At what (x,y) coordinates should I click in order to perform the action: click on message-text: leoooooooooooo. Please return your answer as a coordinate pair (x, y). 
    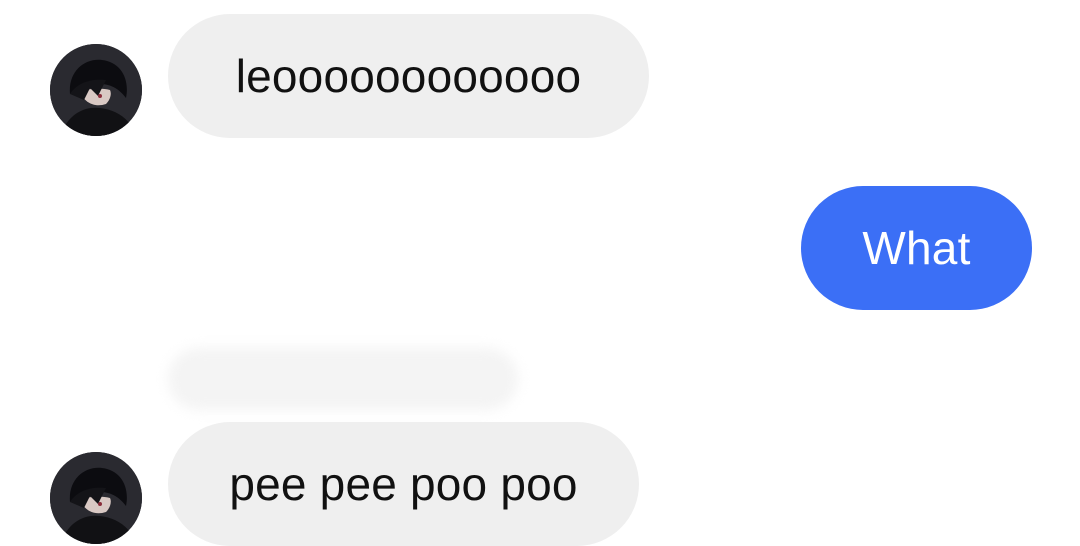
    Looking at the image, I should click on (408, 76).